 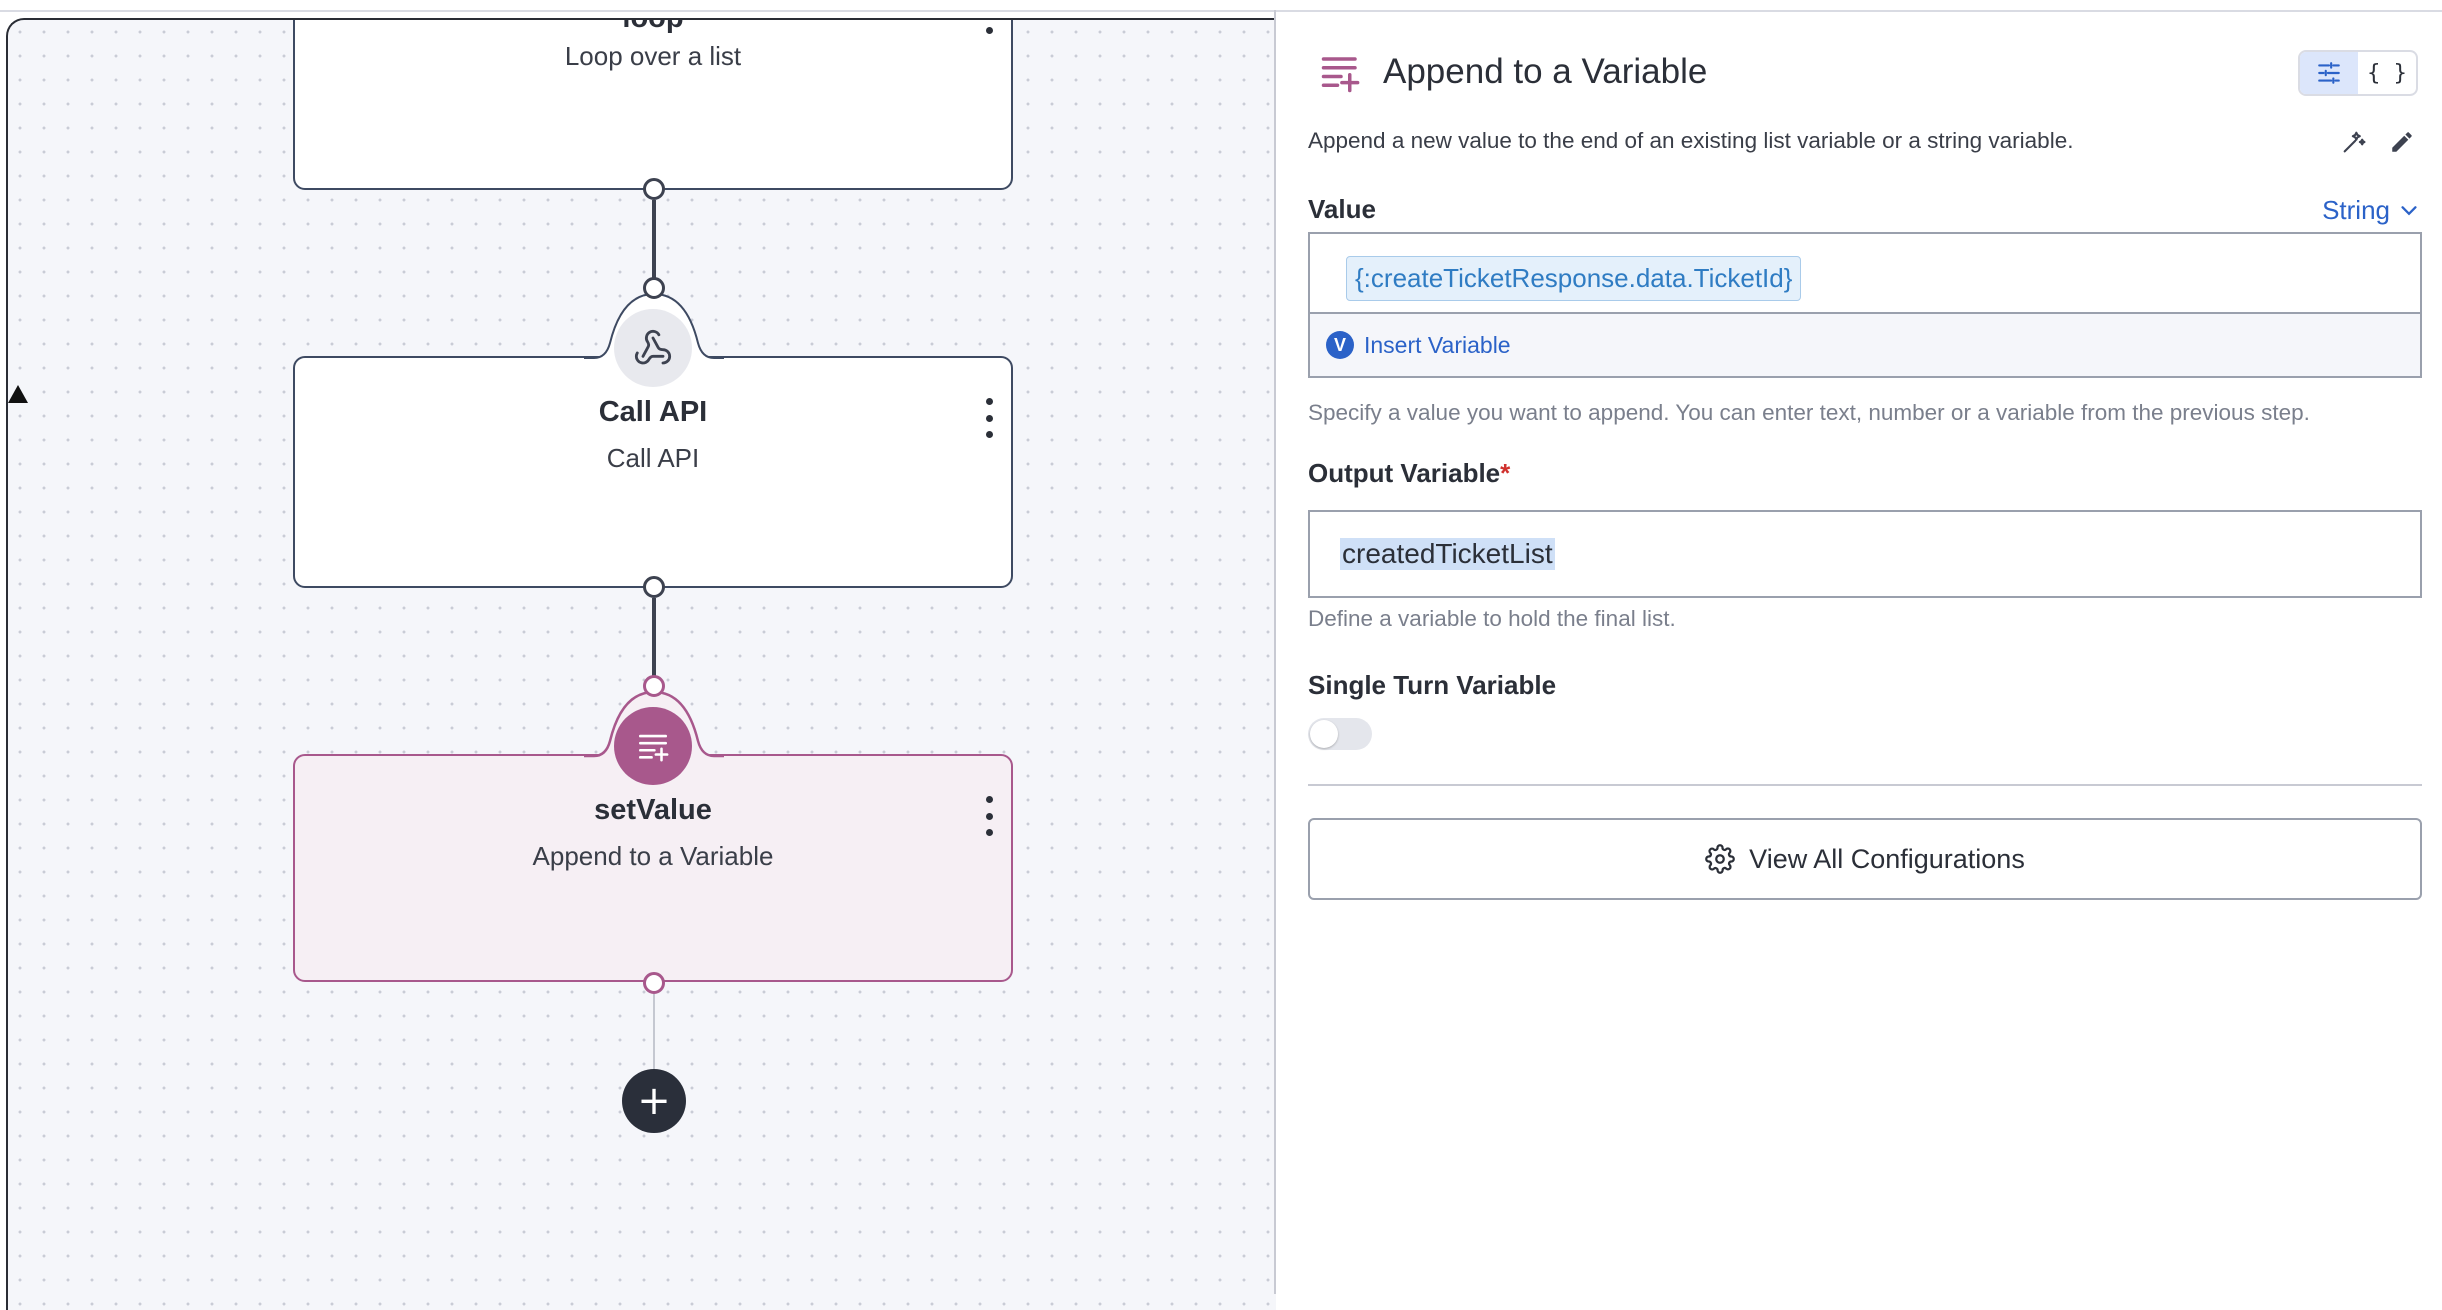 I want to click on view-all-configurations-label: View All Configurations, so click(x=1887, y=858).